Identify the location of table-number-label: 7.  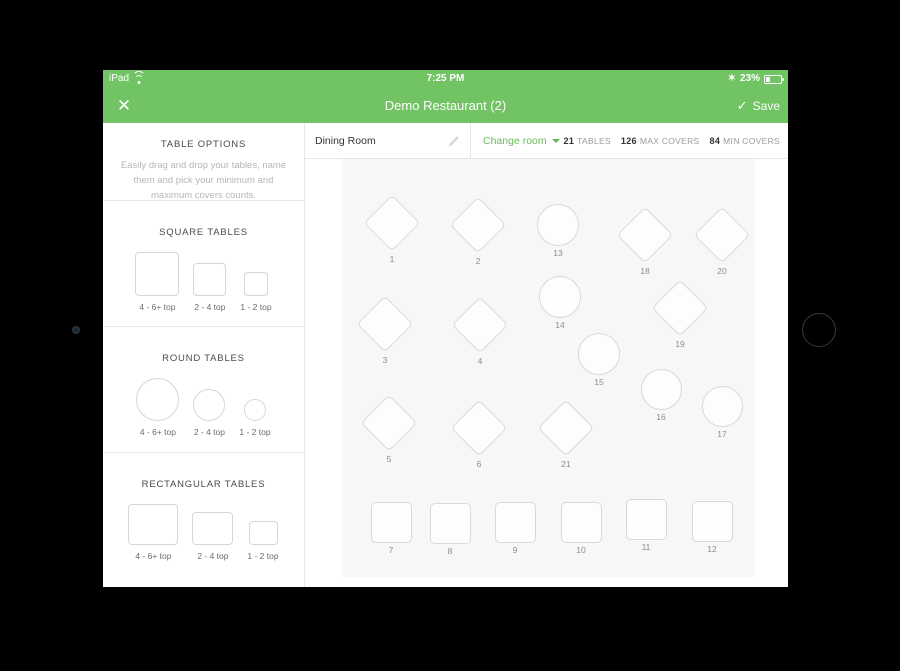
(391, 549).